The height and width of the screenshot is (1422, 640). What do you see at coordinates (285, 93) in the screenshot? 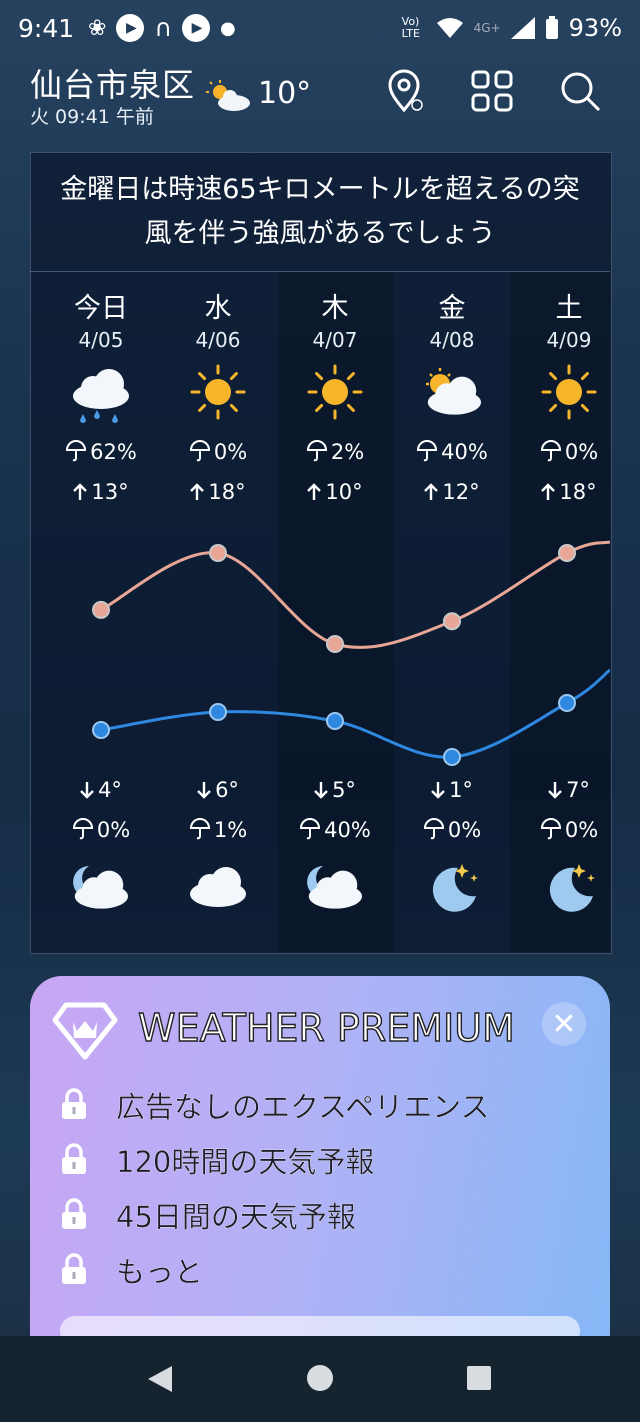
I see `current-temperature: 10°` at bounding box center [285, 93].